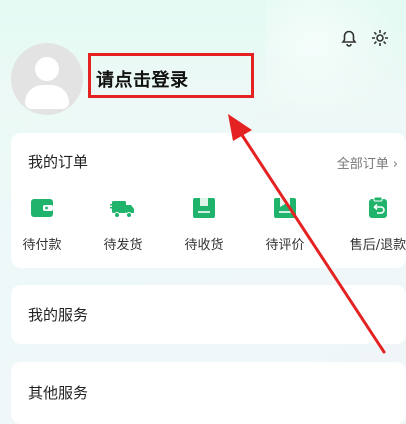 The image size is (406, 424). Describe the element at coordinates (204, 224) in the screenshot. I see `order-item-pending-receipt: 待收货` at that location.